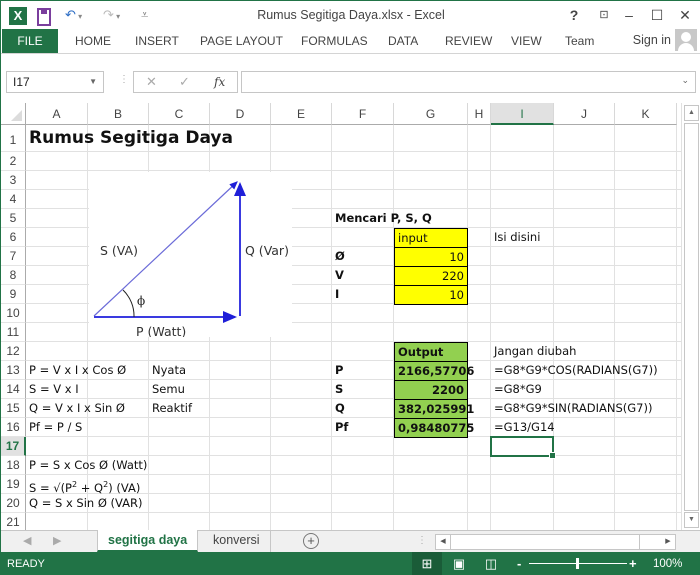 Image resolution: width=700 pixels, height=575 pixels. I want to click on input-header-cell: input, so click(431, 238).